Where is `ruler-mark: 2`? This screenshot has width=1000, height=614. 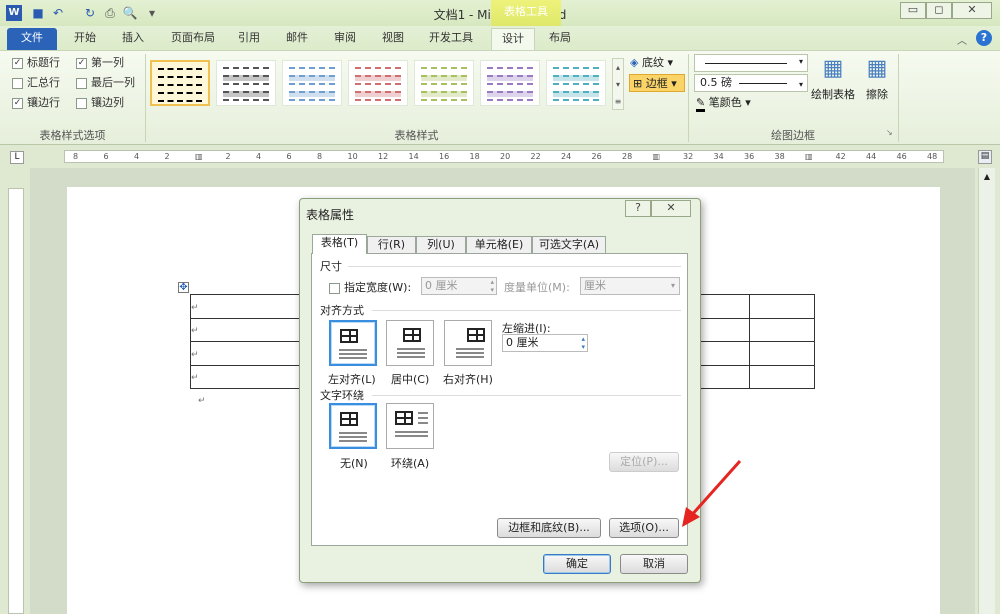
ruler-mark: 2 is located at coordinates (167, 156).